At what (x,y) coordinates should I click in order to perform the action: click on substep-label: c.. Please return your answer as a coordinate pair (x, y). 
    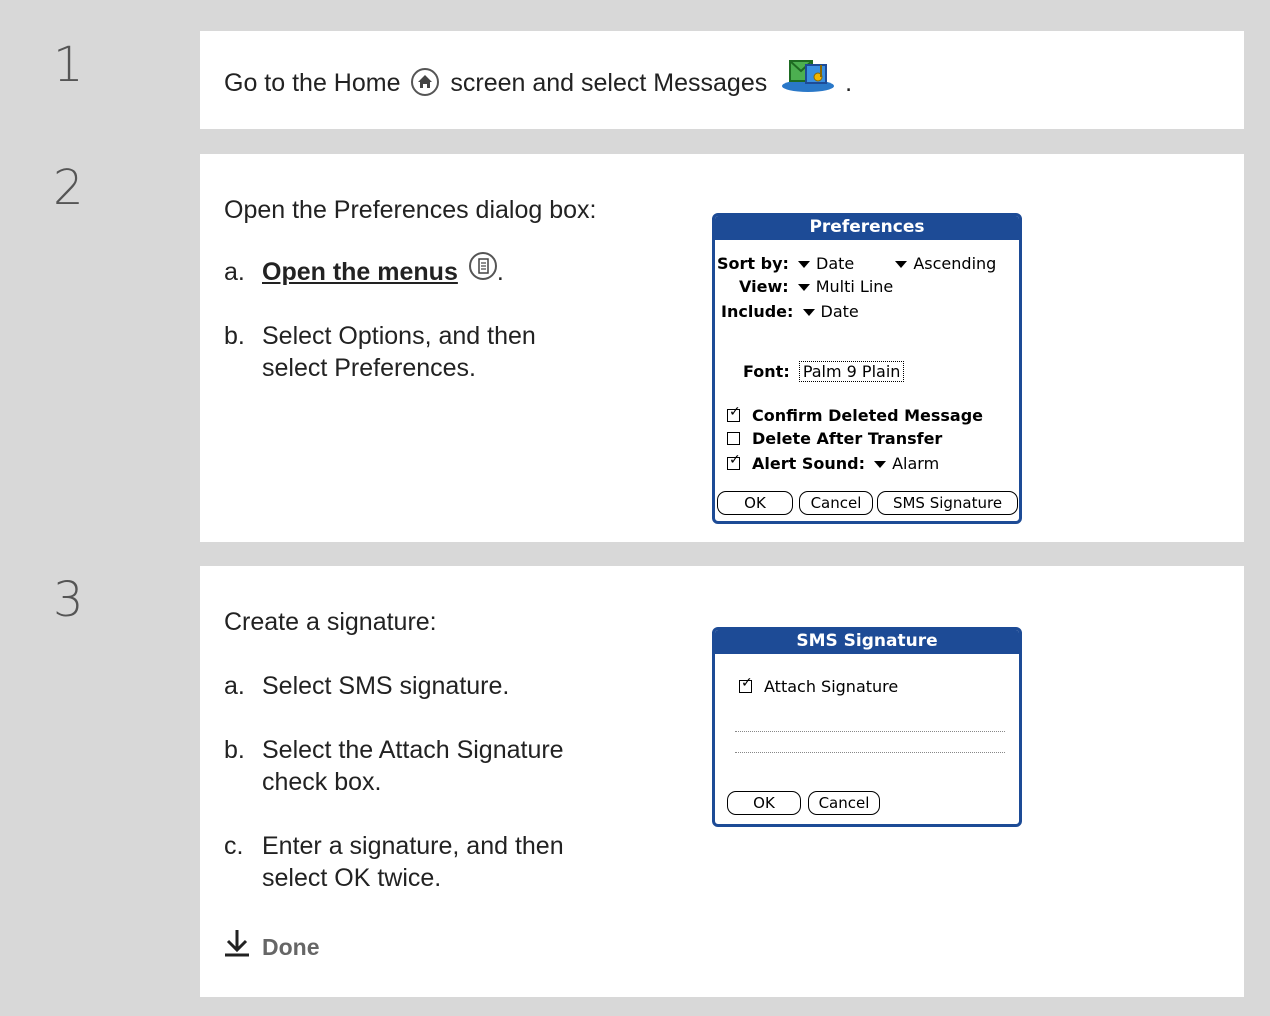
    Looking at the image, I should click on (234, 846).